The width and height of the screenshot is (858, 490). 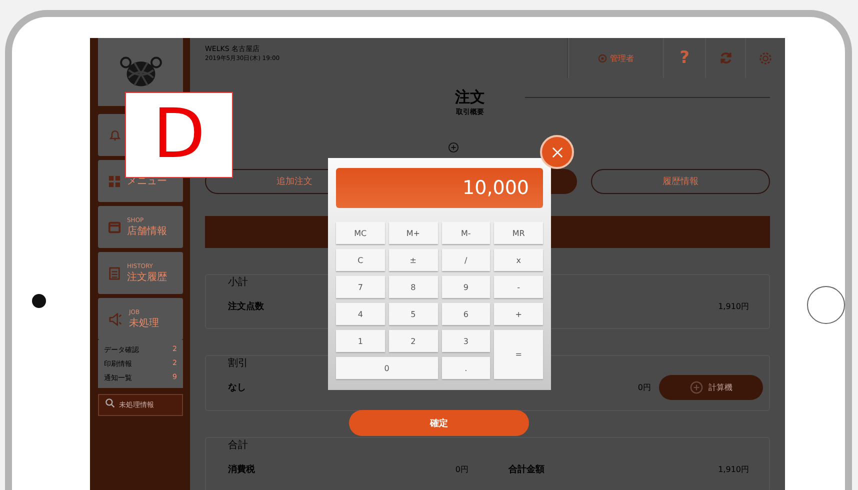 What do you see at coordinates (114, 273) in the screenshot?
I see `list-icon` at bounding box center [114, 273].